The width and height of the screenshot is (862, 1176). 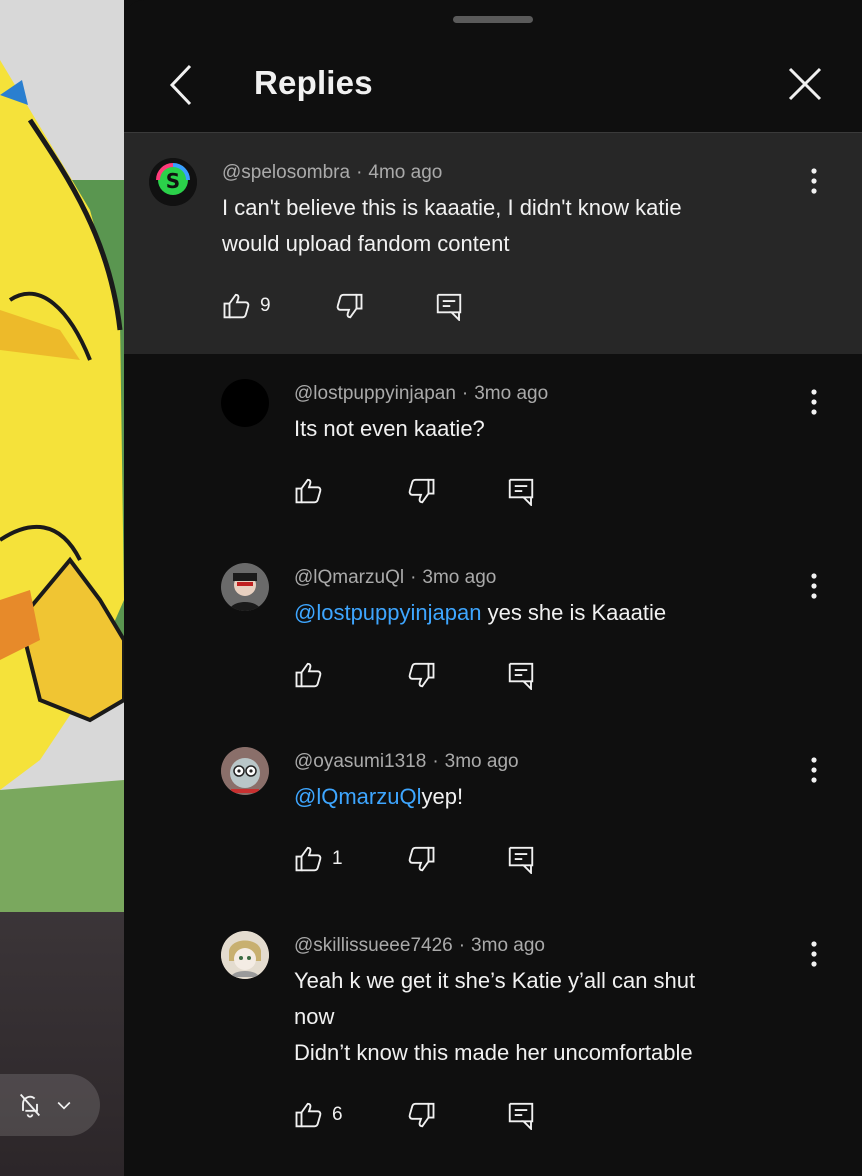 I want to click on comment-time: 4mo ago, so click(x=405, y=172).